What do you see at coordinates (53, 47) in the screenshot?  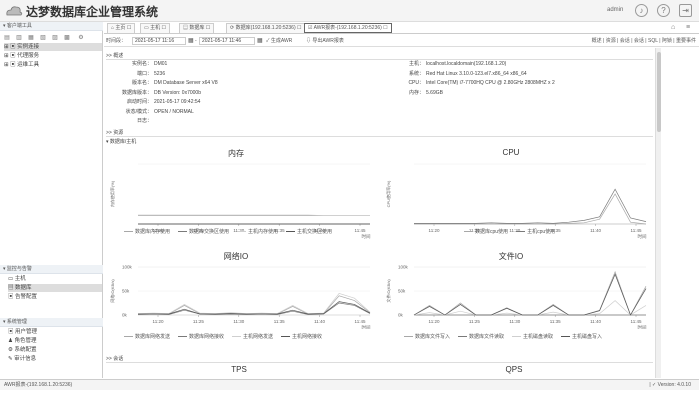 I see `tree-item-instance: ⊞ ▣ 实例连接` at bounding box center [53, 47].